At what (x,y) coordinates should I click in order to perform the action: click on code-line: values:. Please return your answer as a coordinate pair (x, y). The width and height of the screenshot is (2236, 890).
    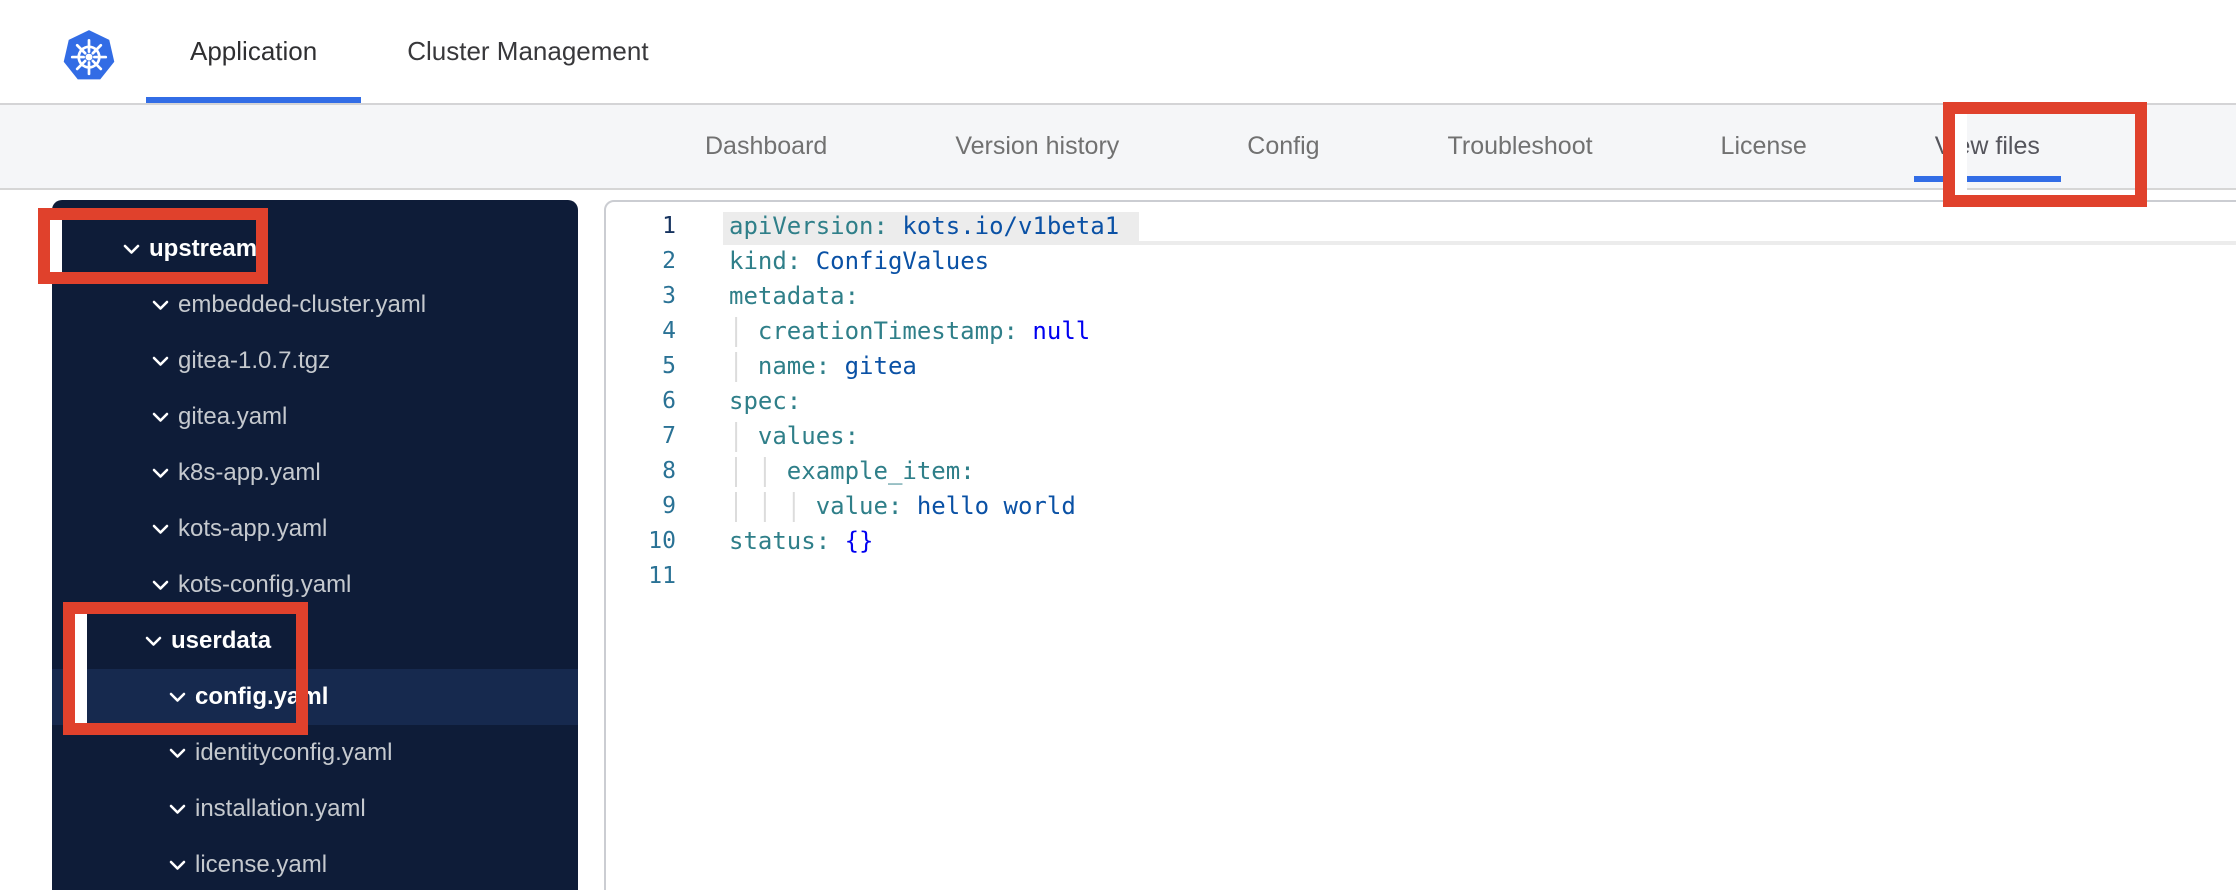
    Looking at the image, I should click on (1482, 436).